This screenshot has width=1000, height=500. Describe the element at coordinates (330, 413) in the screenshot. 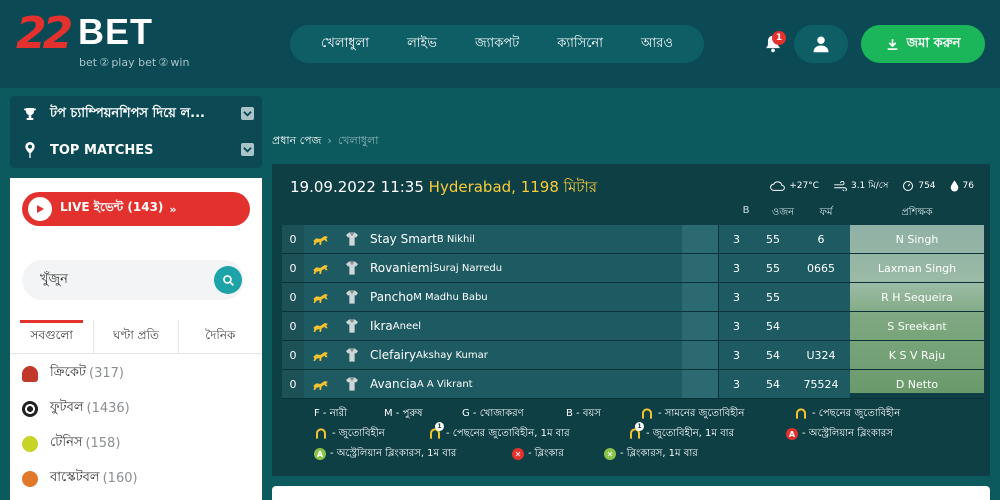

I see `legend-female: F - নারী` at that location.